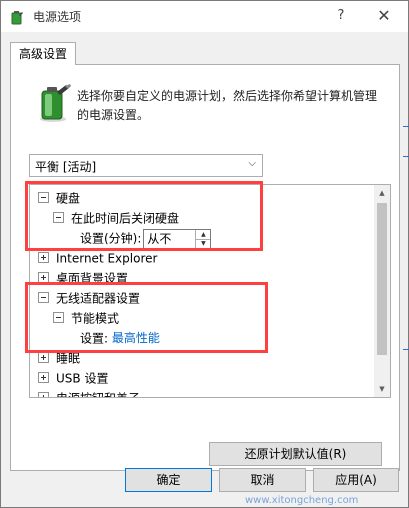 The height and width of the screenshot is (508, 409). Describe the element at coordinates (341, 16) in the screenshot. I see `help-button: ?` at that location.